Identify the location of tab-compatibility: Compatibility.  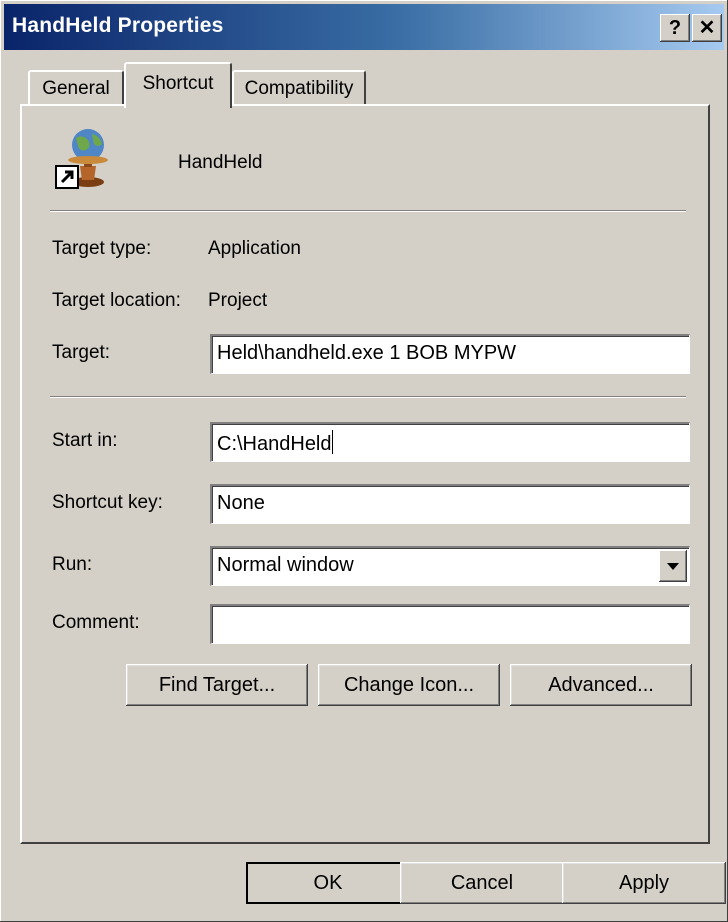
(299, 88).